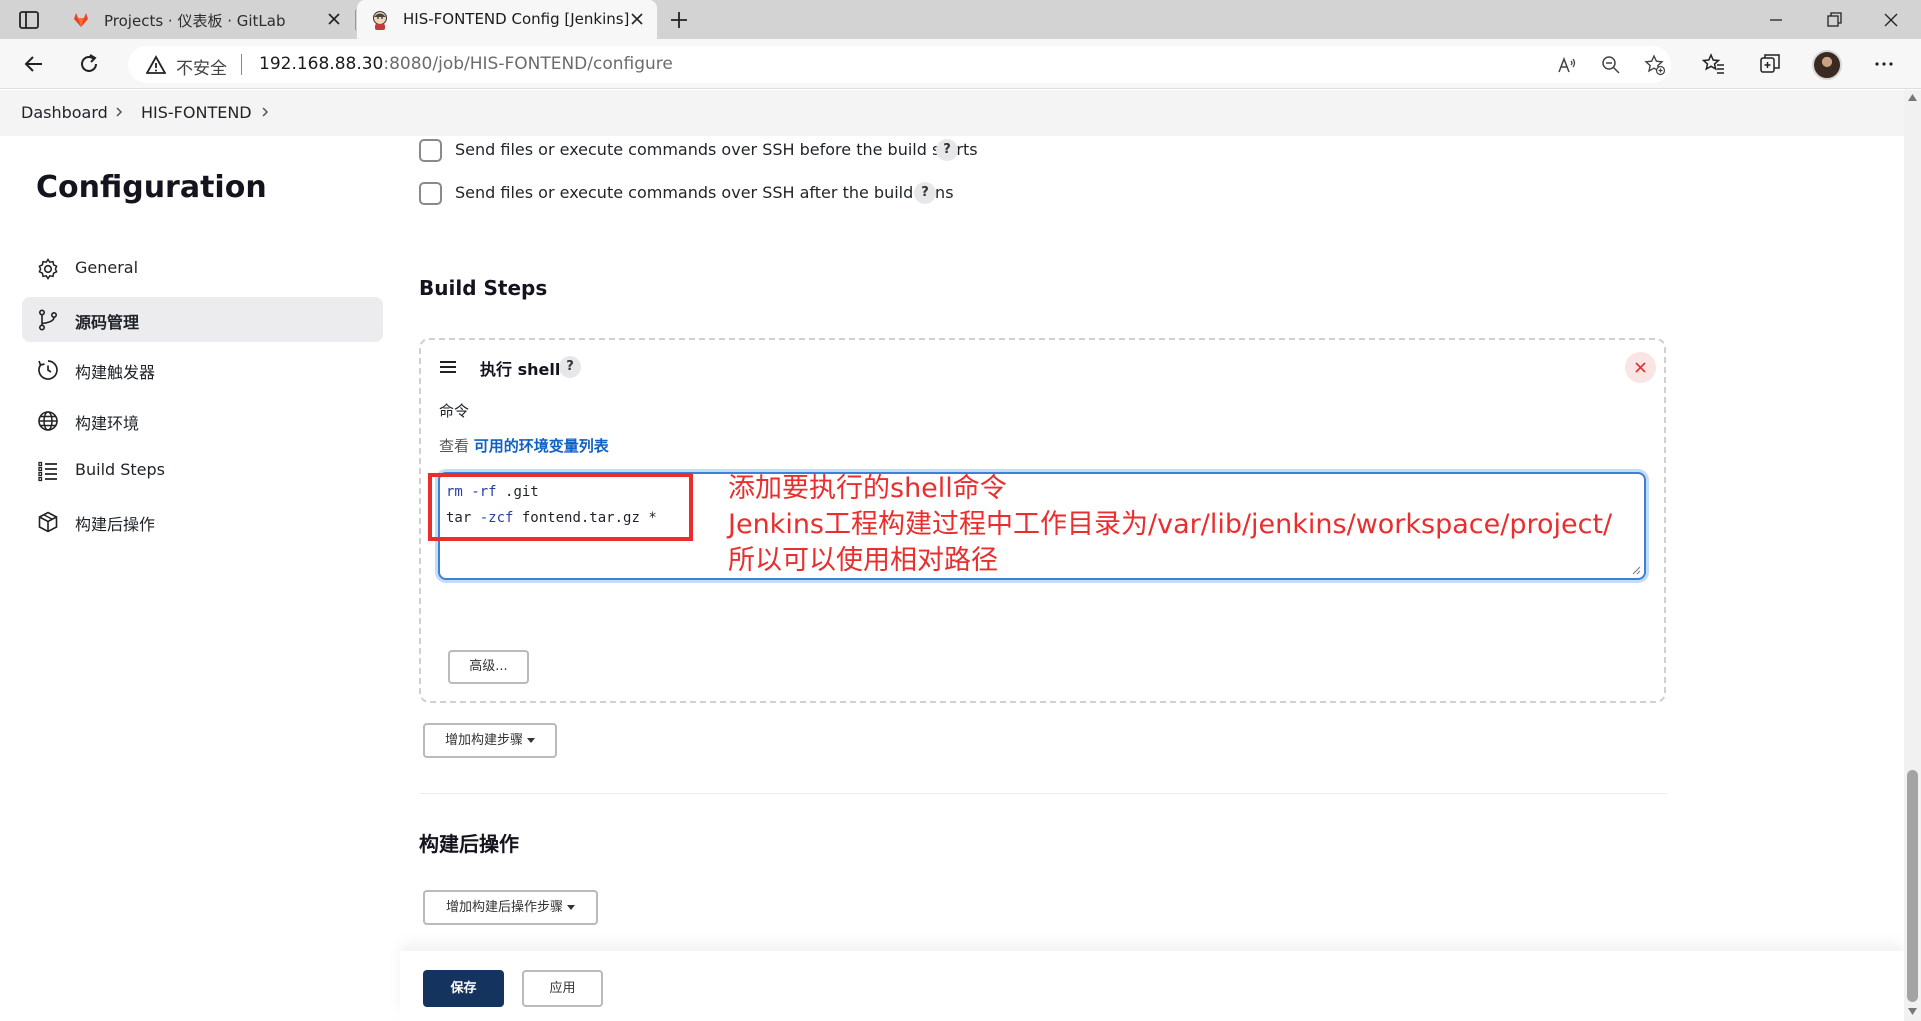  I want to click on sidebar-item-label: 构建环境, so click(107, 423).